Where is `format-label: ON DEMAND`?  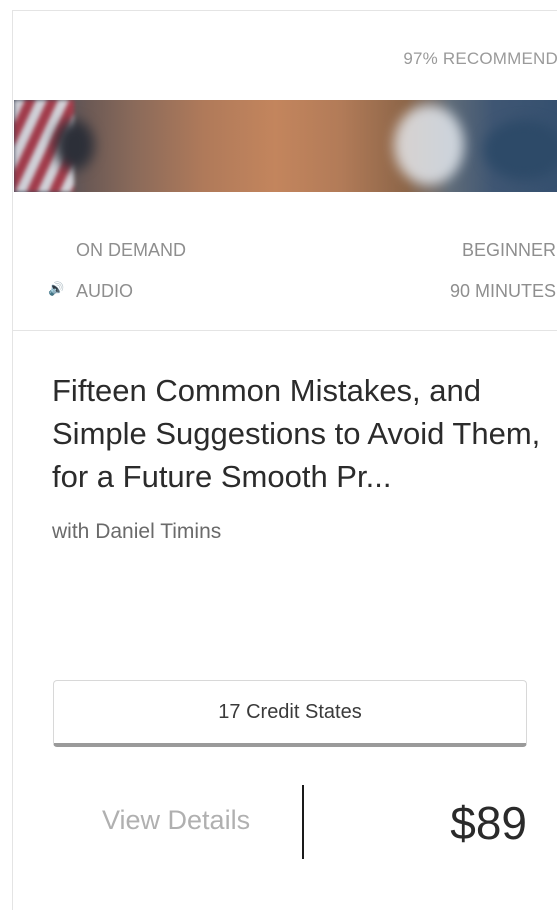
format-label: ON DEMAND is located at coordinates (131, 250).